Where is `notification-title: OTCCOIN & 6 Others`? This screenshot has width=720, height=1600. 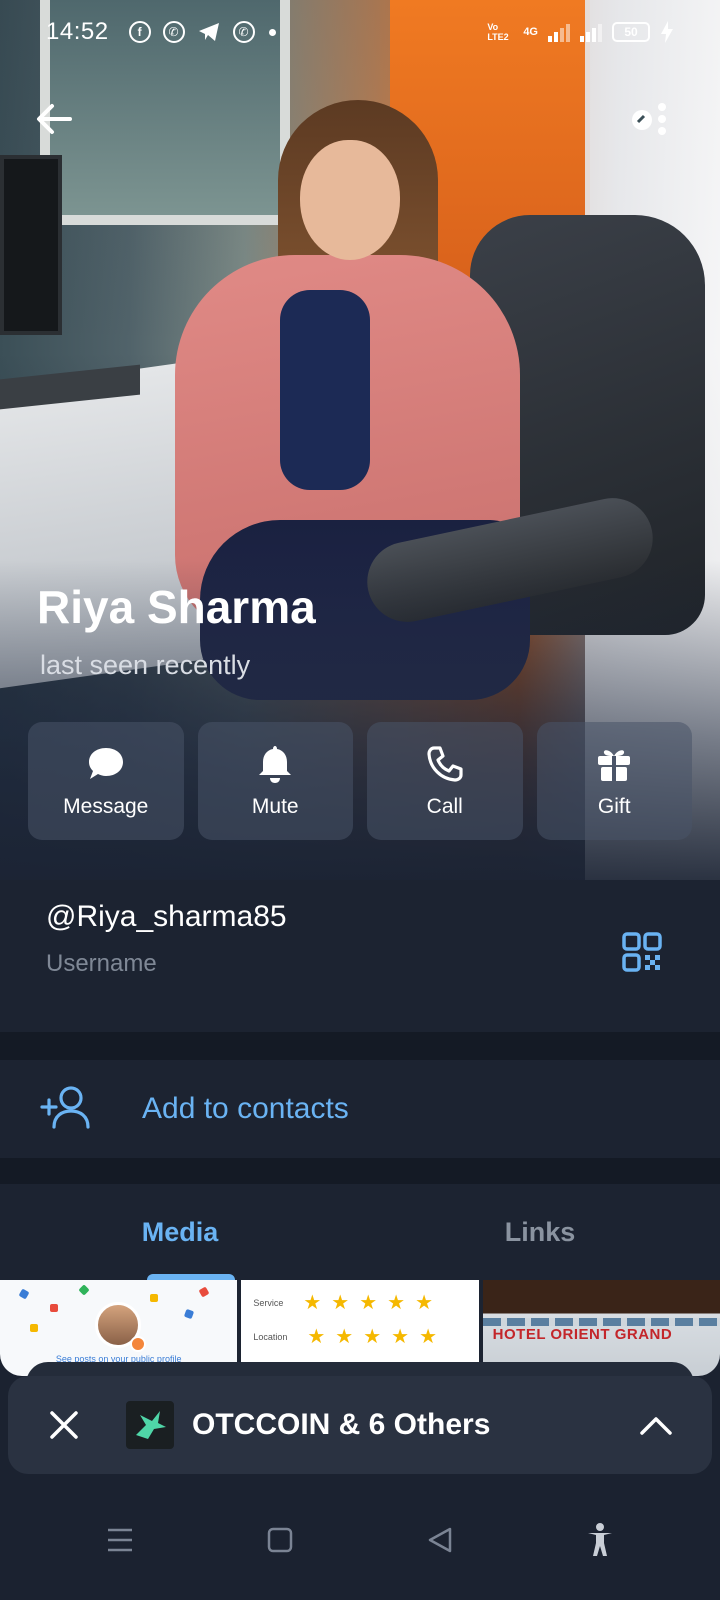
notification-title: OTCCOIN & 6 Others is located at coordinates (341, 1424).